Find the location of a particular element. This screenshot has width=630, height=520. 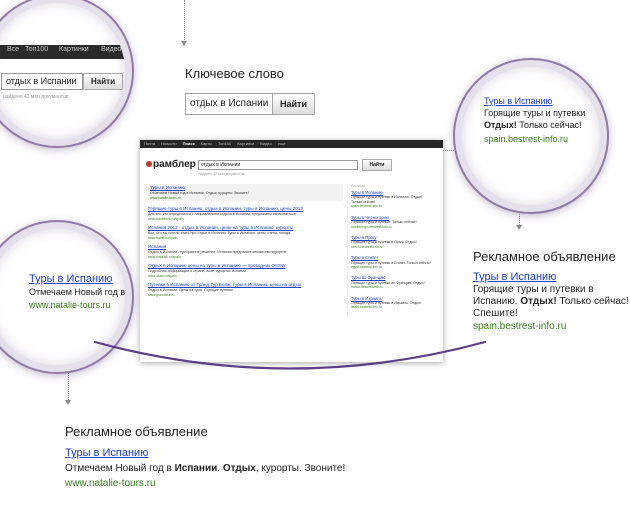

connector-left-arrow is located at coordinates (68, 402).